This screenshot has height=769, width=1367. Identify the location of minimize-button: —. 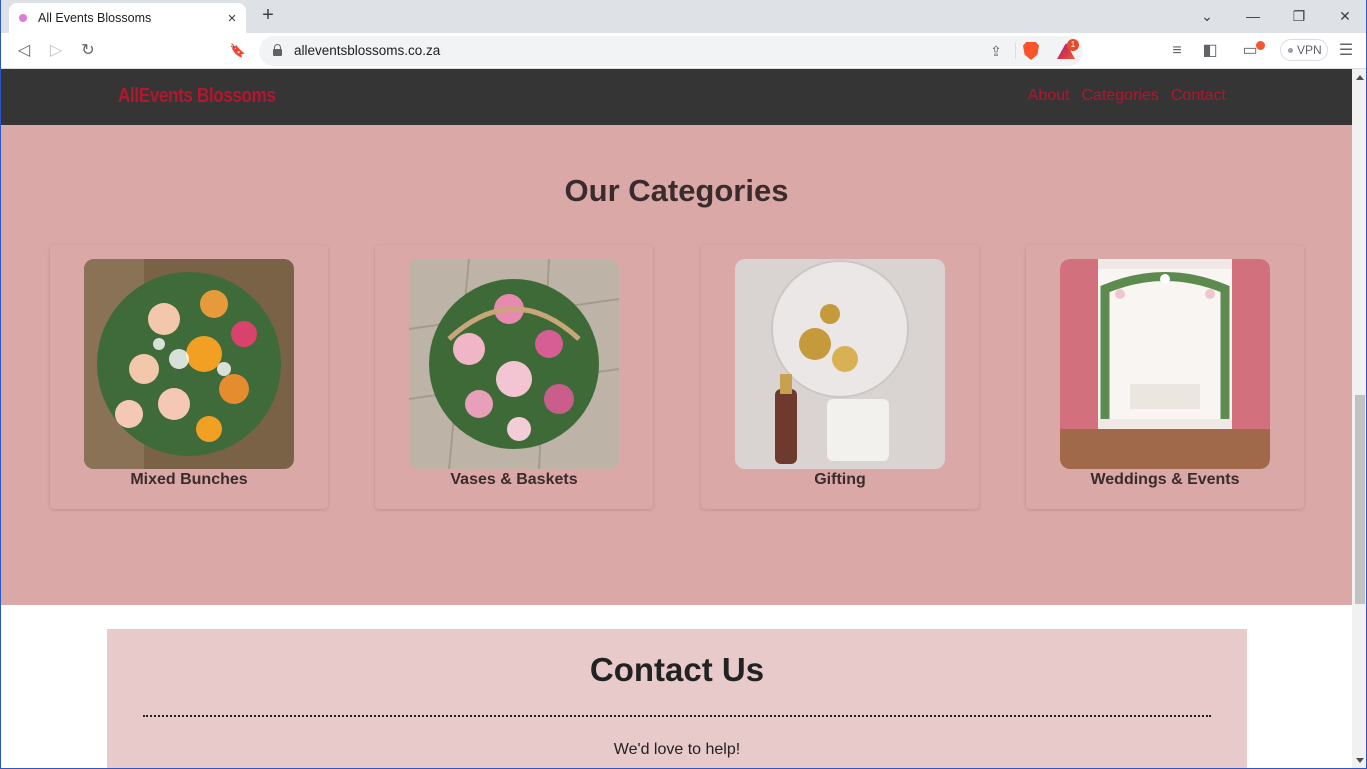
(1253, 16).